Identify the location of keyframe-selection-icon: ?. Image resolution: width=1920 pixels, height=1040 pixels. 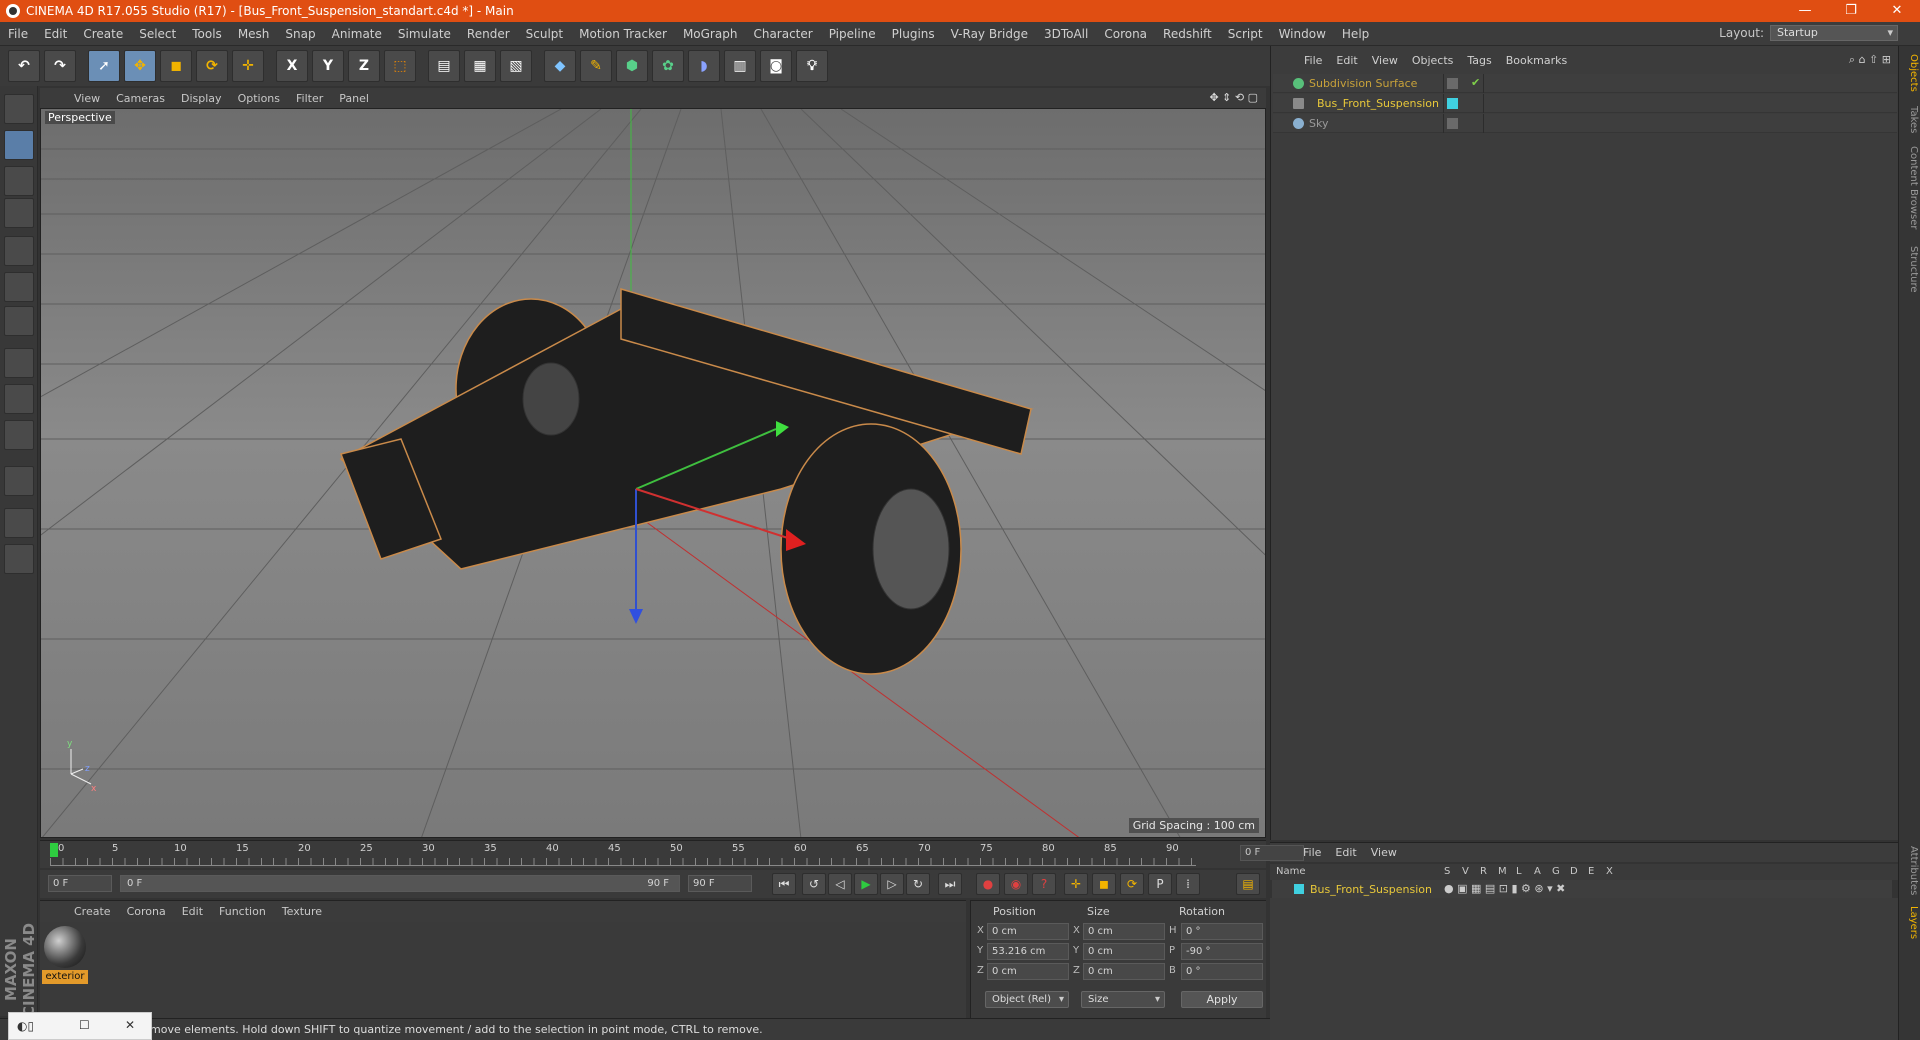
(1044, 884).